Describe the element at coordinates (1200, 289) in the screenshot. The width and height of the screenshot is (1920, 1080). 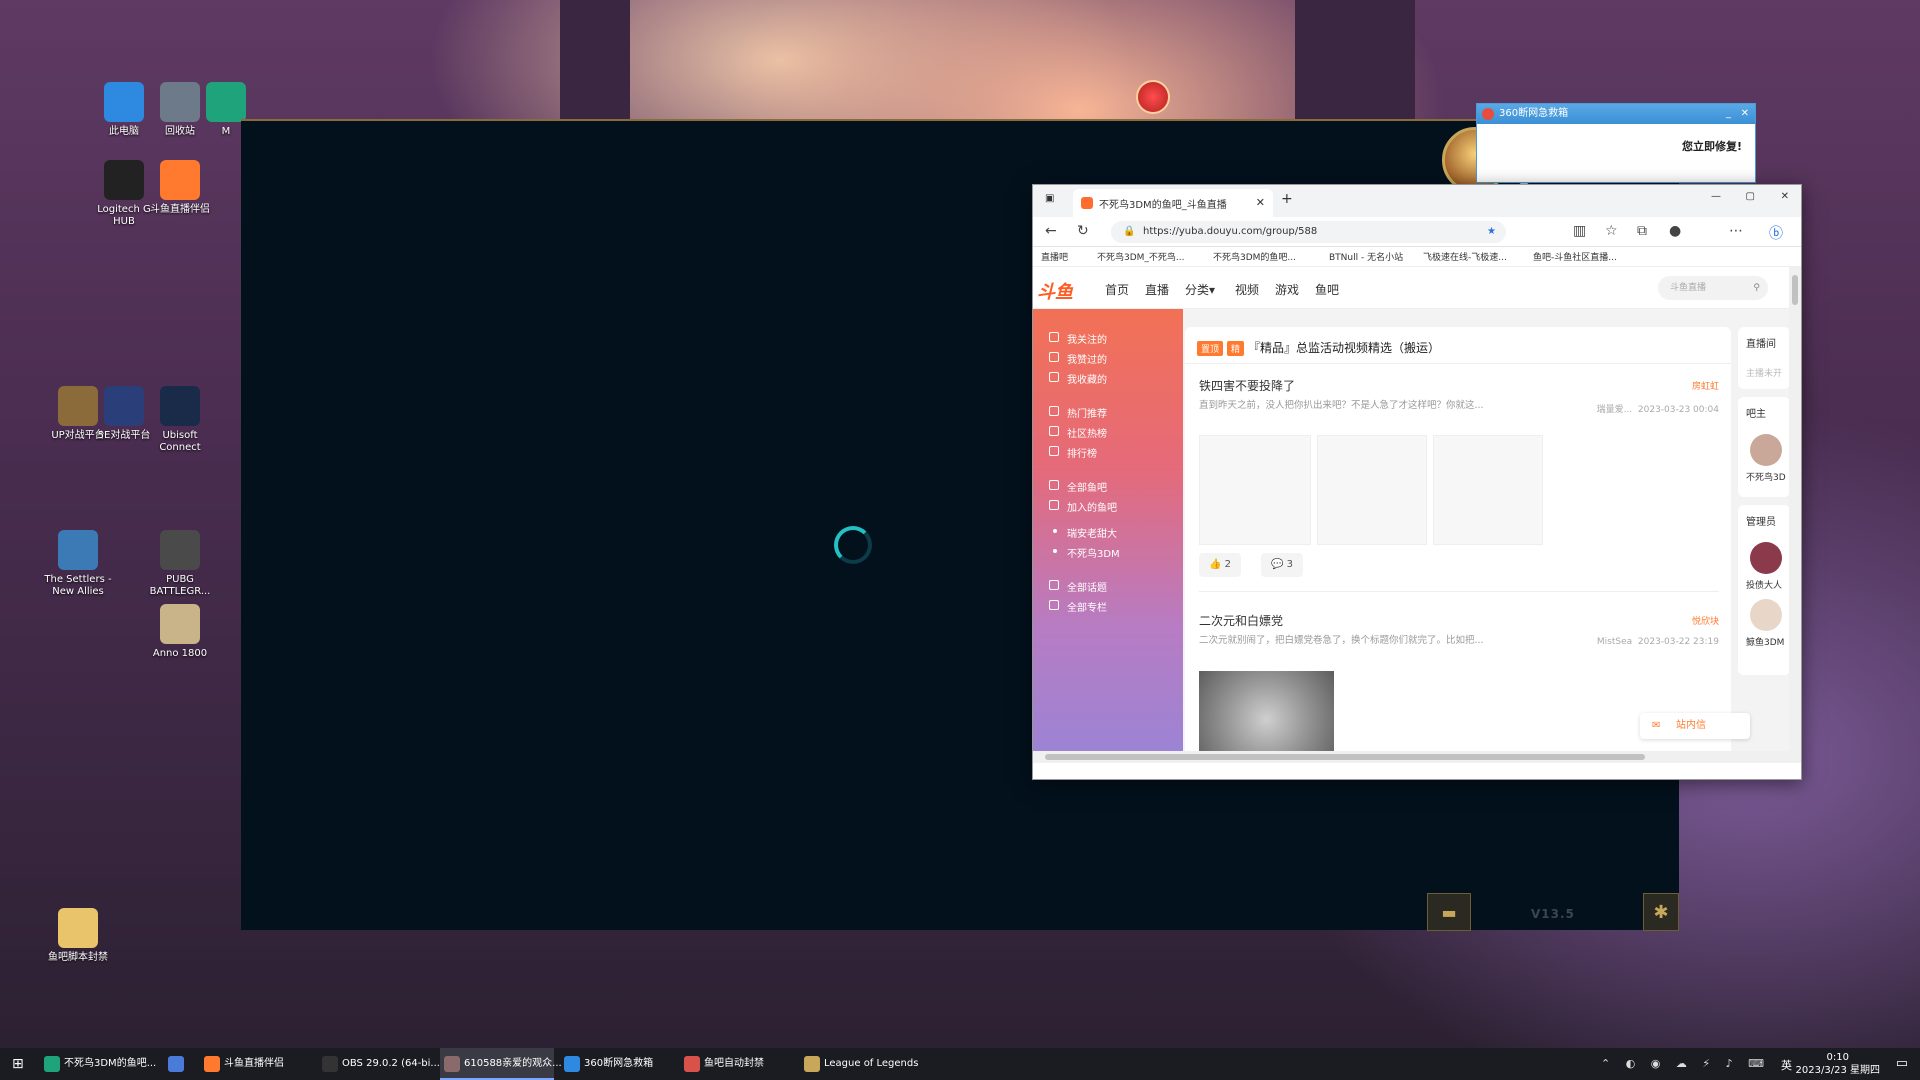
I see `nav-category: 分类▾` at that location.